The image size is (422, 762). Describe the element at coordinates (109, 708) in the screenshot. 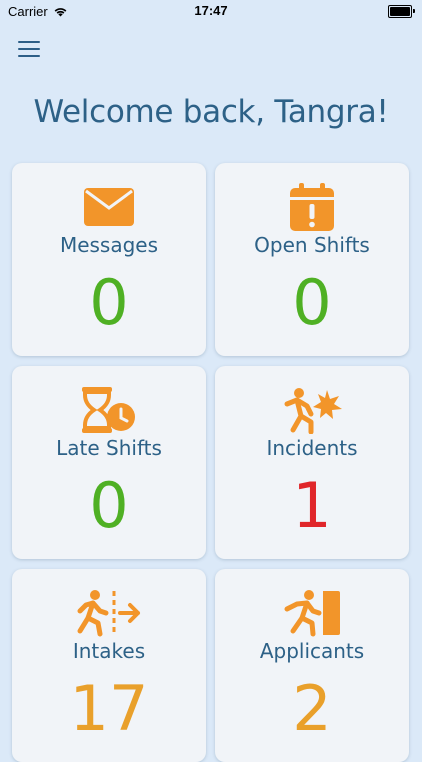

I see `card-count: 17` at that location.